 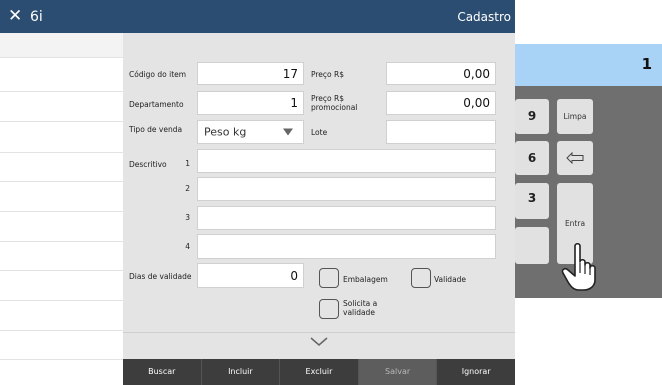 What do you see at coordinates (441, 103) in the screenshot?
I see `preco-promocional-field: 0,00` at bounding box center [441, 103].